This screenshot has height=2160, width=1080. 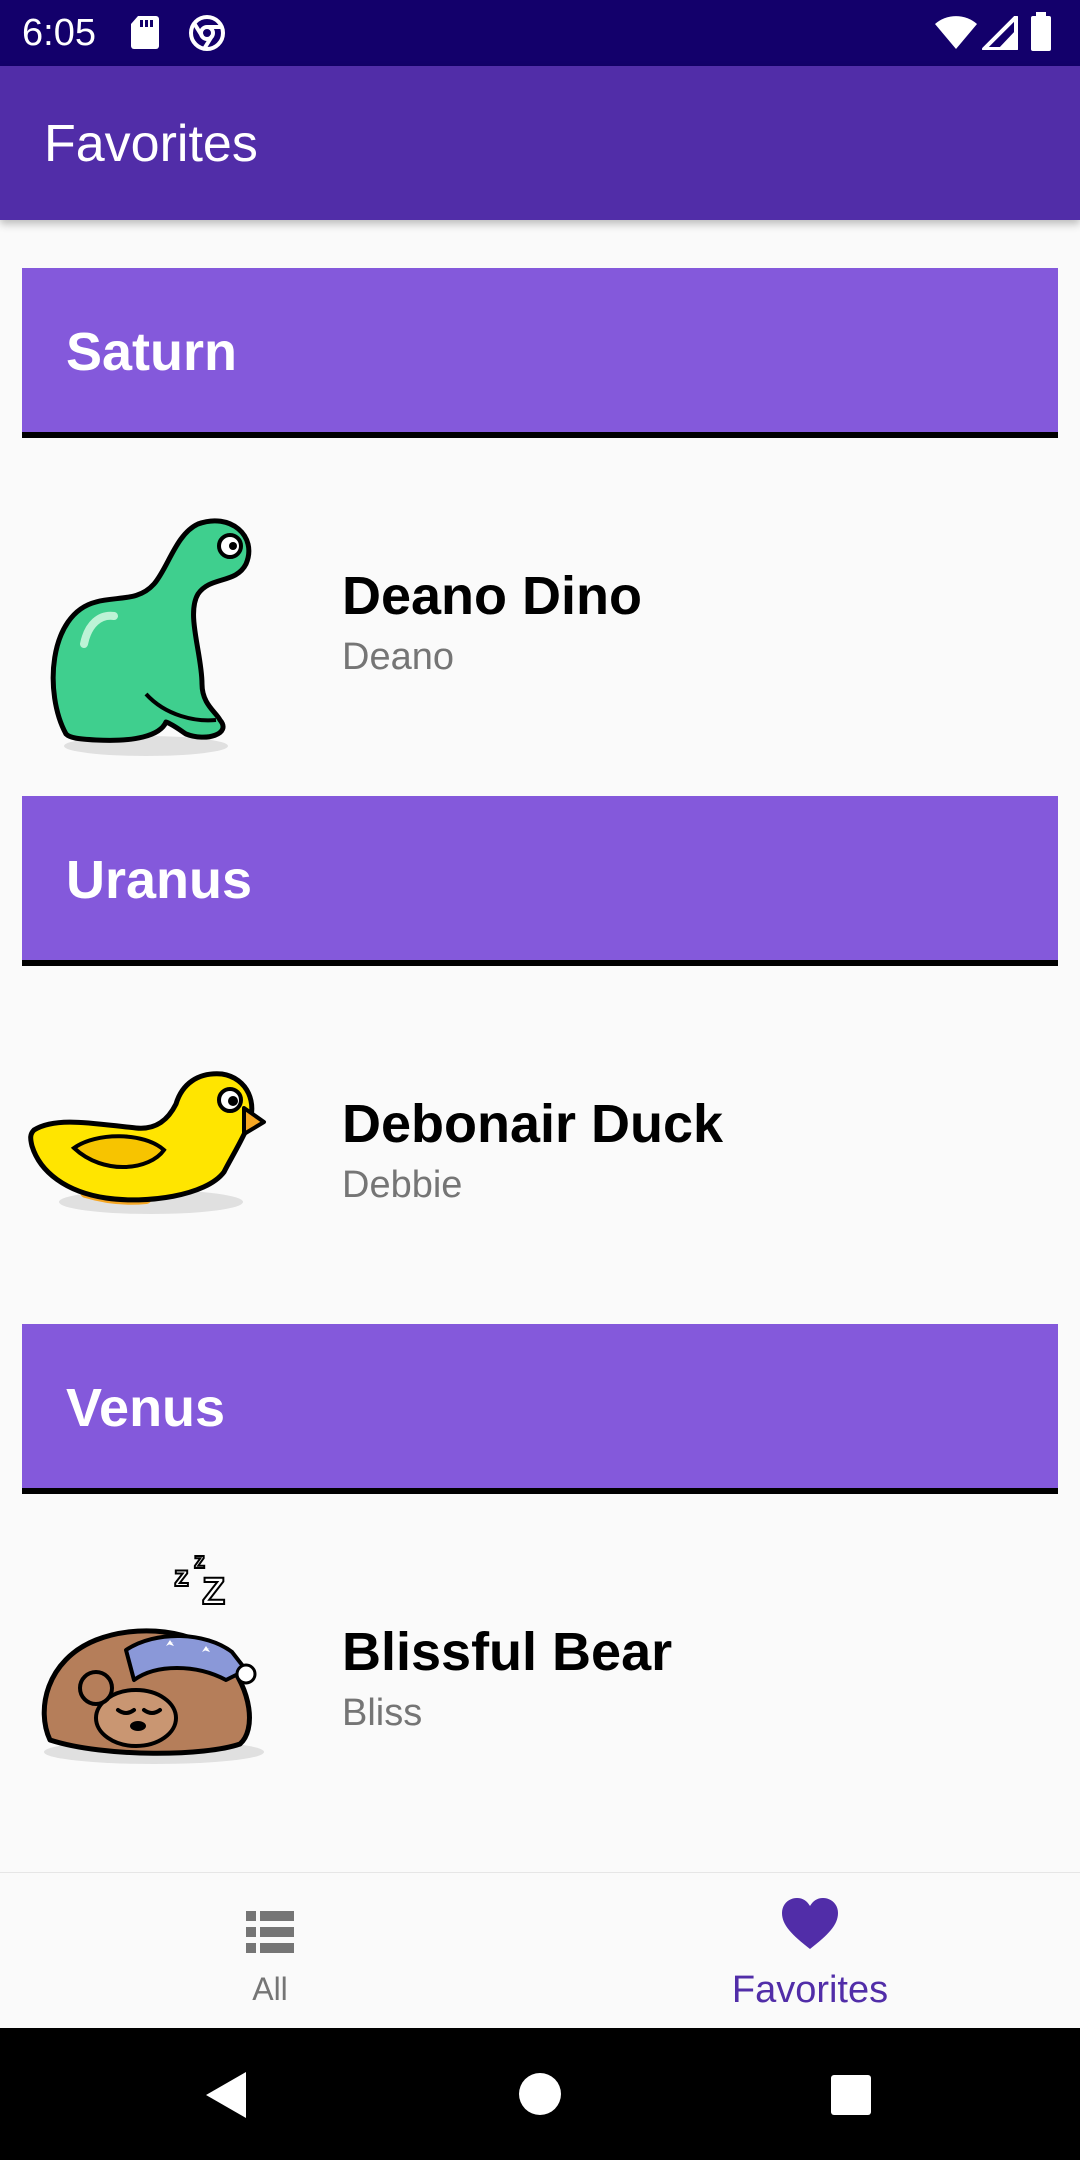 I want to click on battery-icon, so click(x=1041, y=34).